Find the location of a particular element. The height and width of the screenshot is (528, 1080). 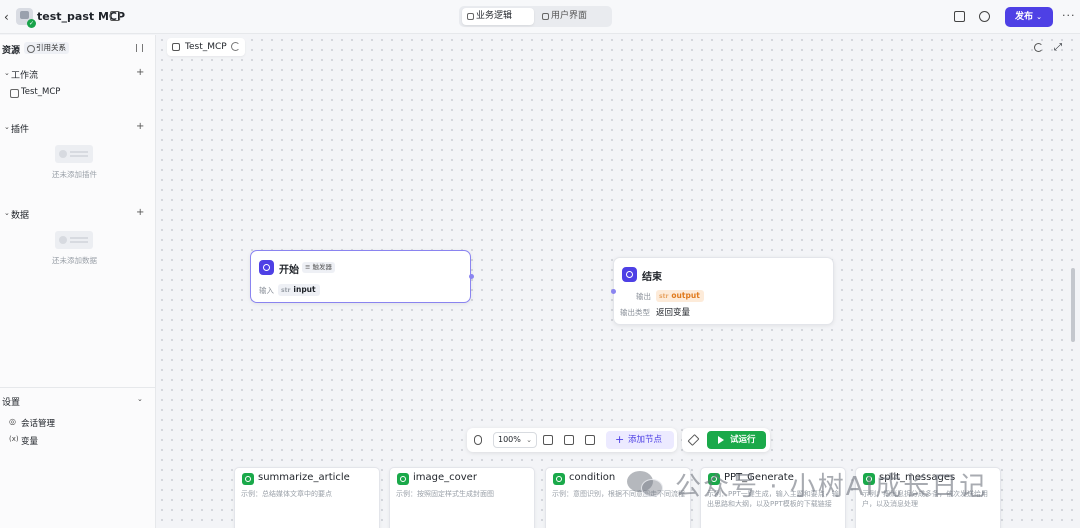

mode-switch: 业务逻辑 用户界面 is located at coordinates (535, 16).